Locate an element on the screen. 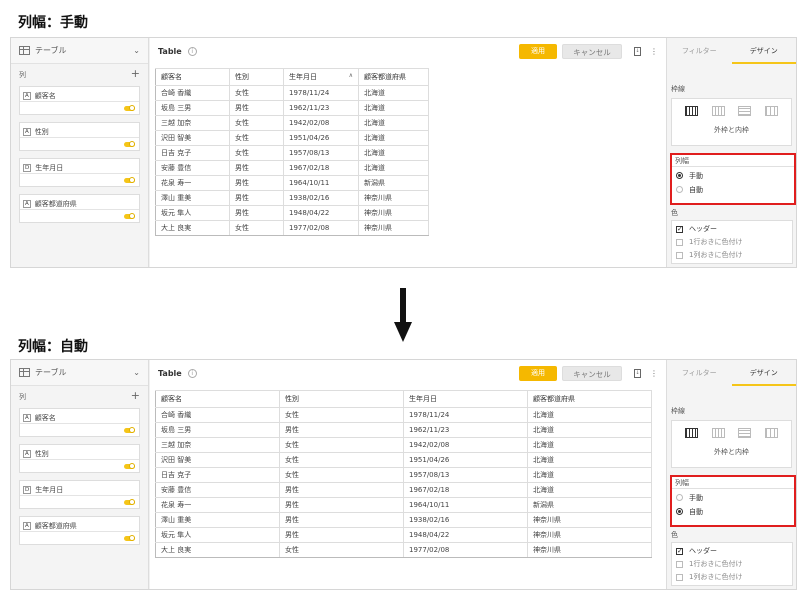 The image size is (805, 597). table-selector-label: テーブル is located at coordinates (51, 50).